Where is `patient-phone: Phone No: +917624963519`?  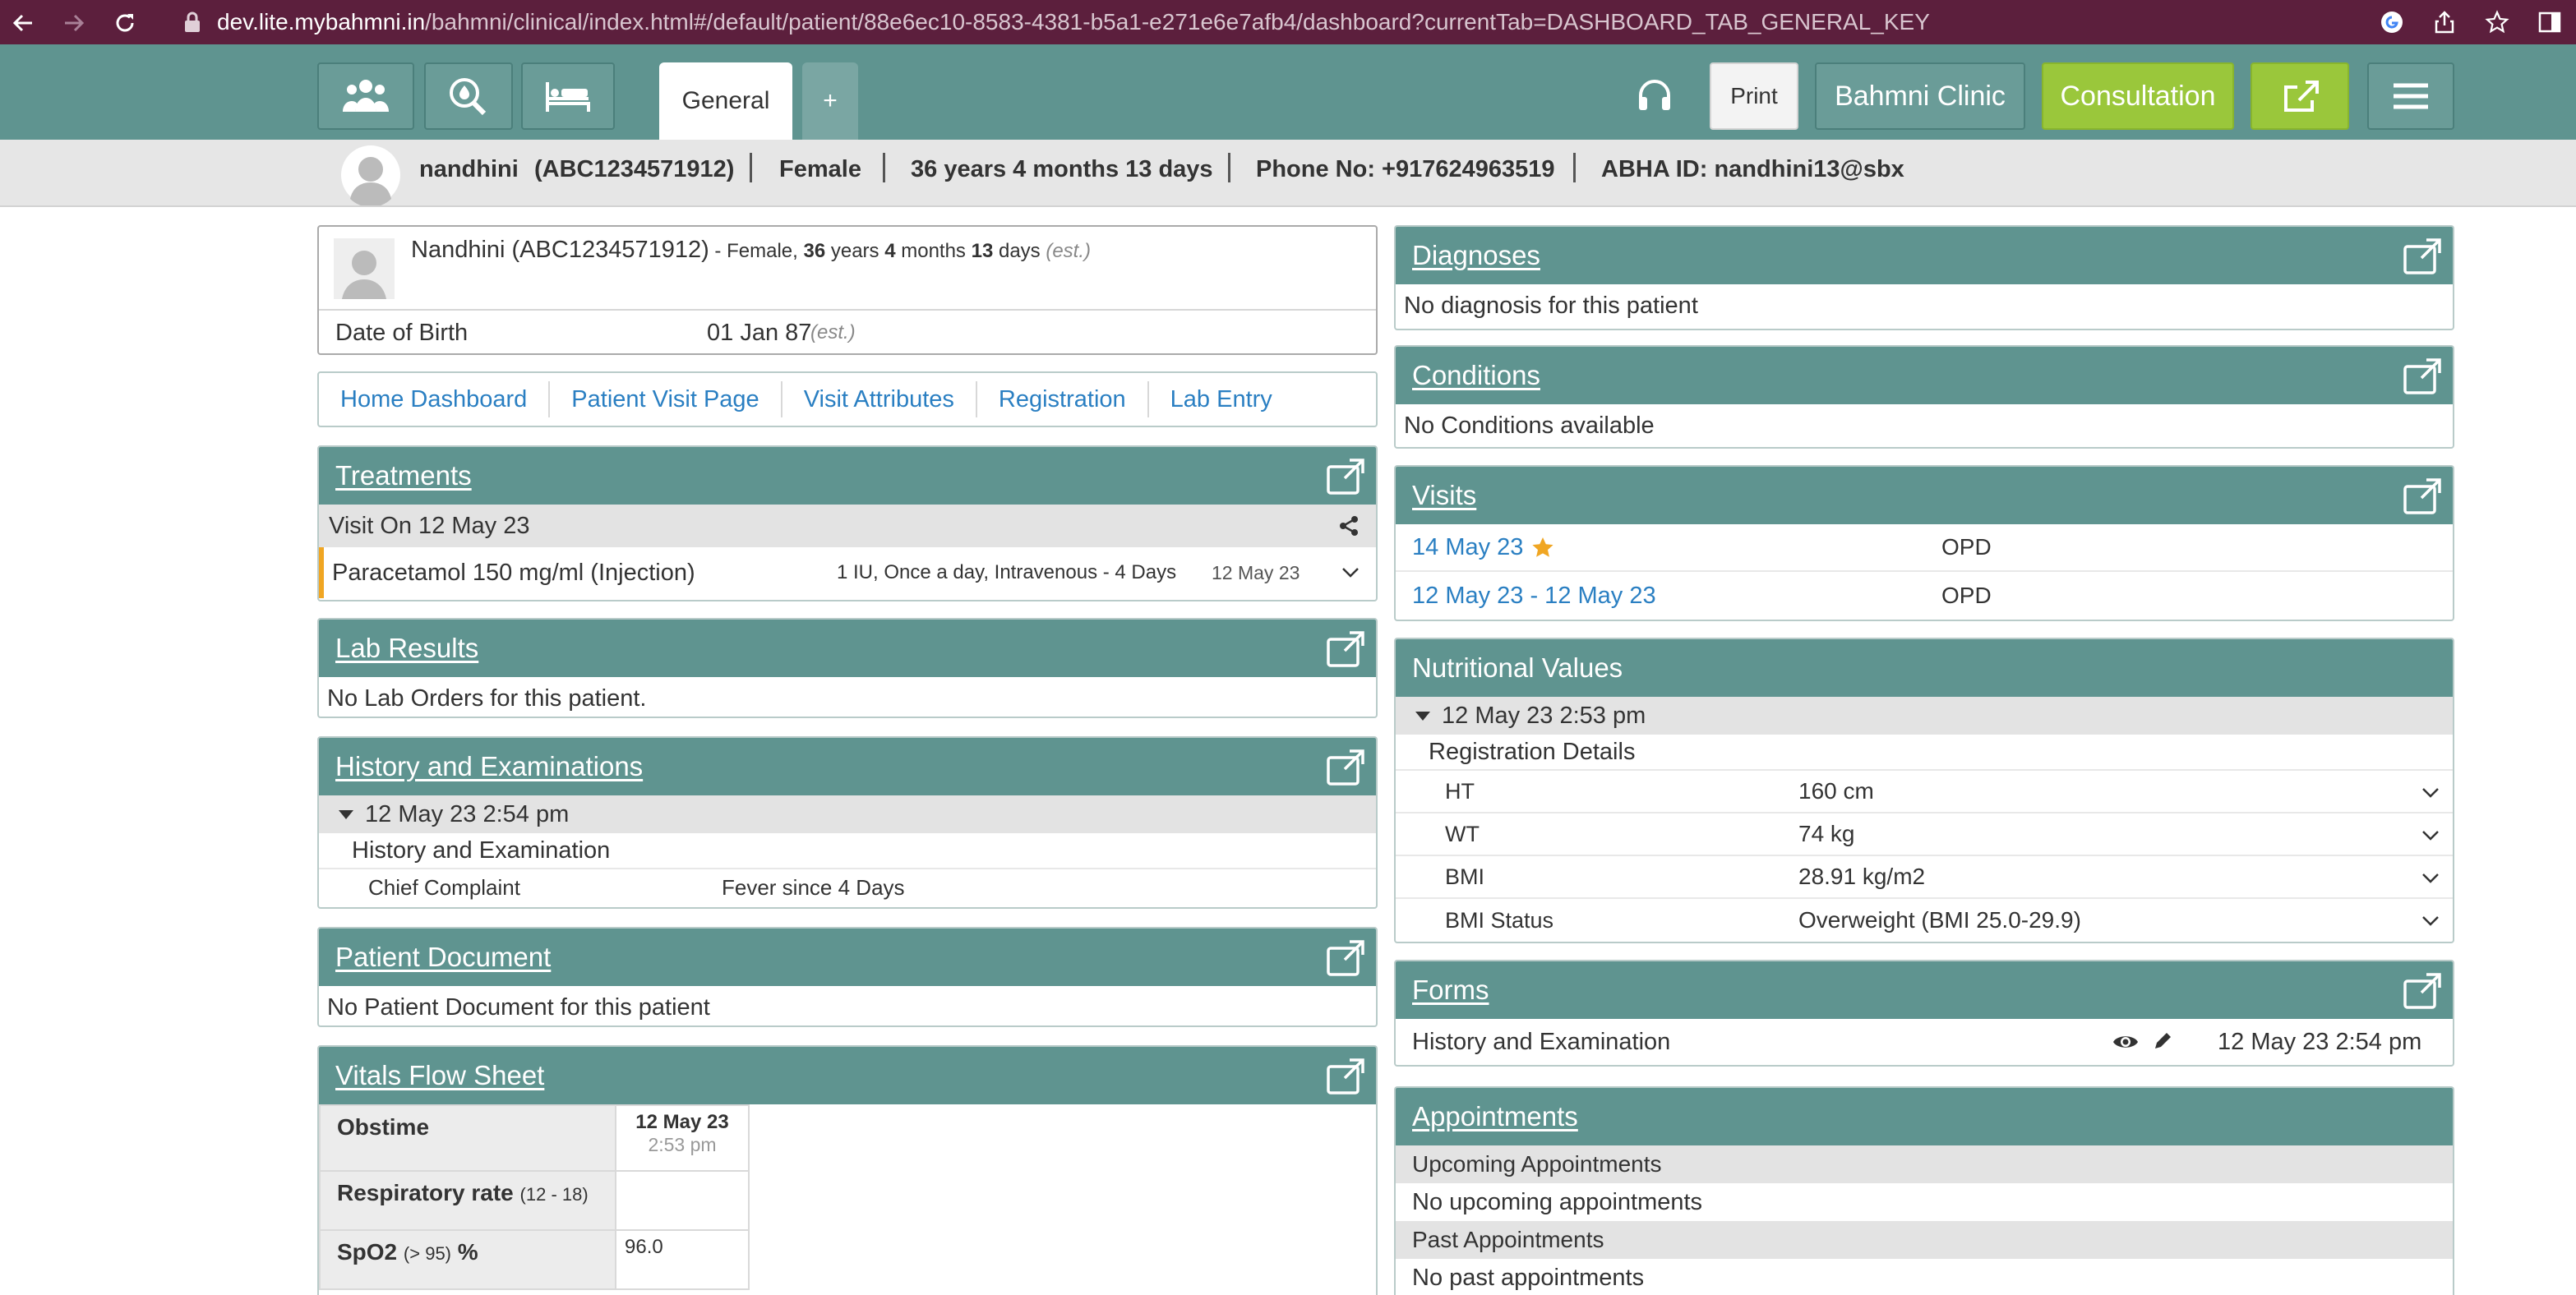 patient-phone: Phone No: +917624963519 is located at coordinates (1405, 169).